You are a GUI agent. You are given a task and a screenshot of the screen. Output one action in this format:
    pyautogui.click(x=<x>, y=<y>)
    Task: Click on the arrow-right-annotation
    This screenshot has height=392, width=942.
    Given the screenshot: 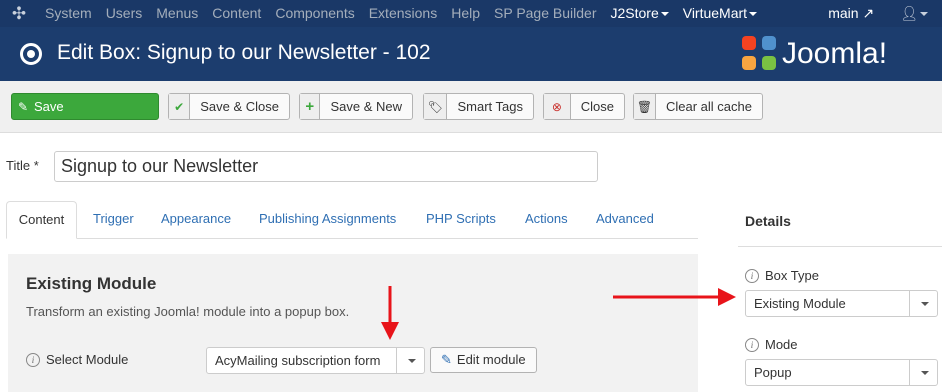 What is the action you would take?
    pyautogui.click(x=674, y=297)
    